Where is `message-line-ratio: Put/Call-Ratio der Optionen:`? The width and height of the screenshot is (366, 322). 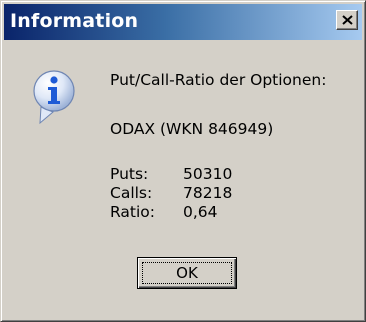
message-line-ratio: Put/Call-Ratio der Optionen: is located at coordinates (218, 80).